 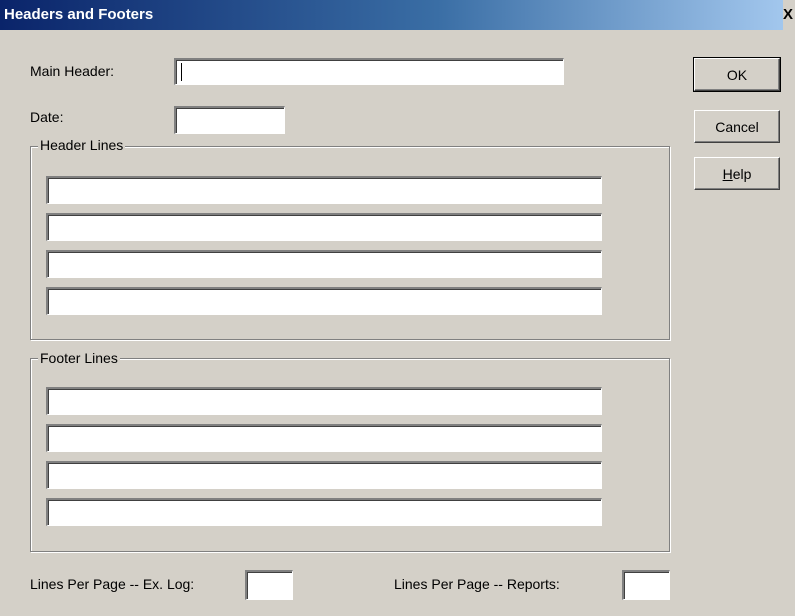 I want to click on footer-line-2-input, so click(x=324, y=438).